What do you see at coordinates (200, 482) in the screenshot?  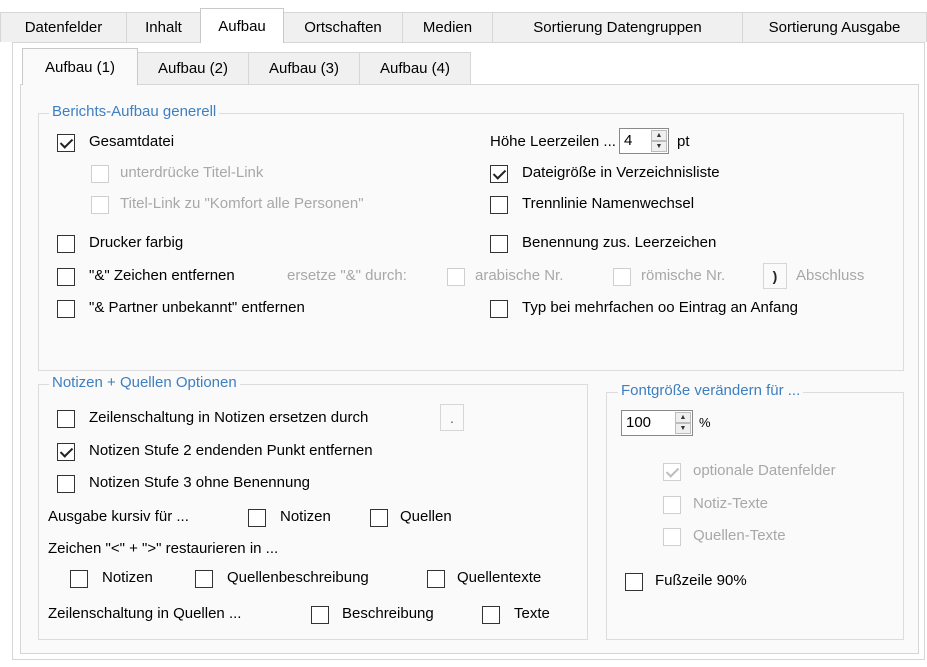 I see `notizen-stufe3-label: Notizen Stufe 3 ohne Benennung` at bounding box center [200, 482].